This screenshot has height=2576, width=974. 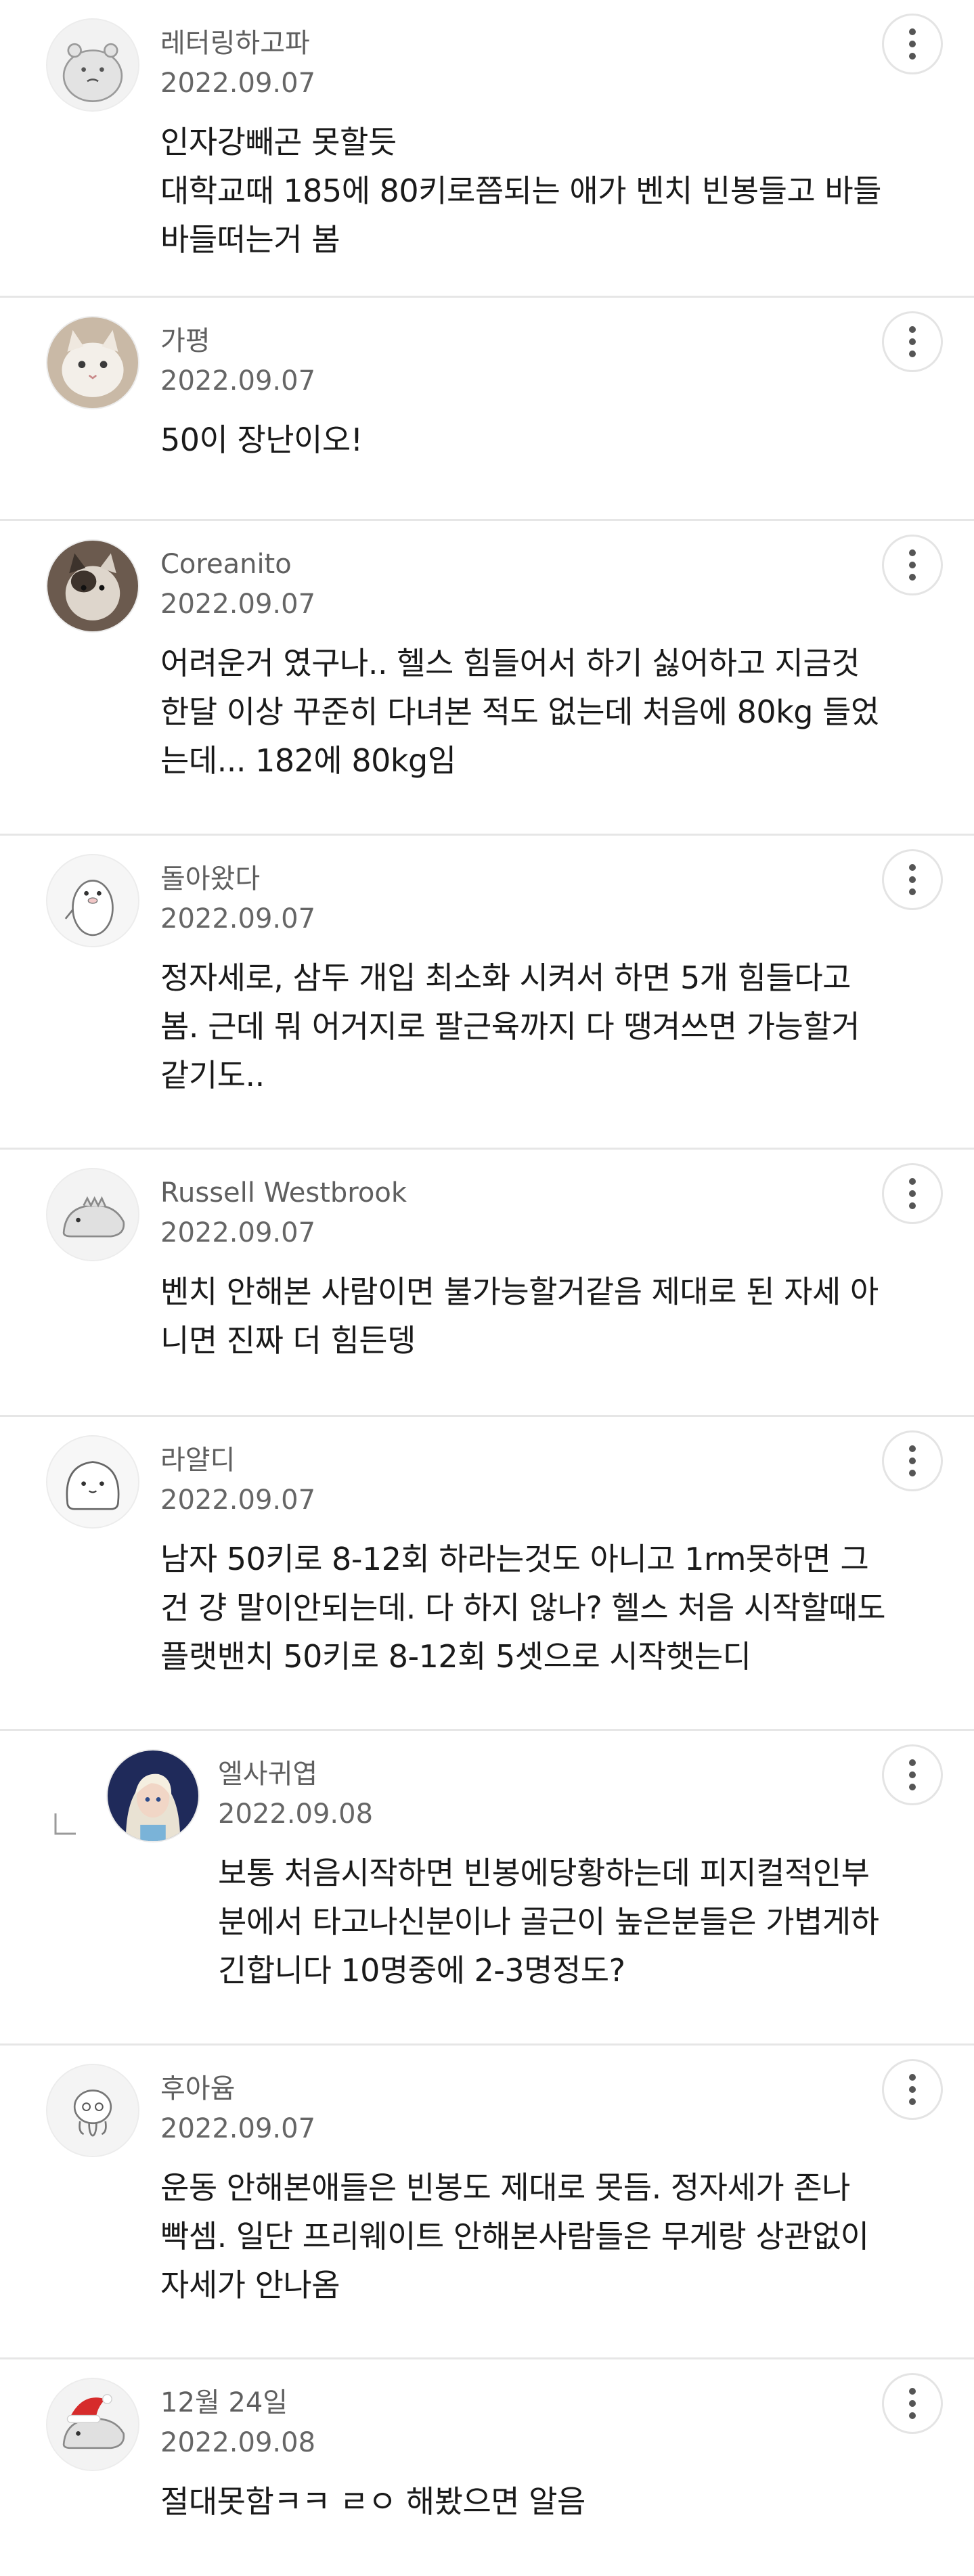 I want to click on comment-item: 가평 2022.09.07 50이 장난이오!, so click(x=487, y=409).